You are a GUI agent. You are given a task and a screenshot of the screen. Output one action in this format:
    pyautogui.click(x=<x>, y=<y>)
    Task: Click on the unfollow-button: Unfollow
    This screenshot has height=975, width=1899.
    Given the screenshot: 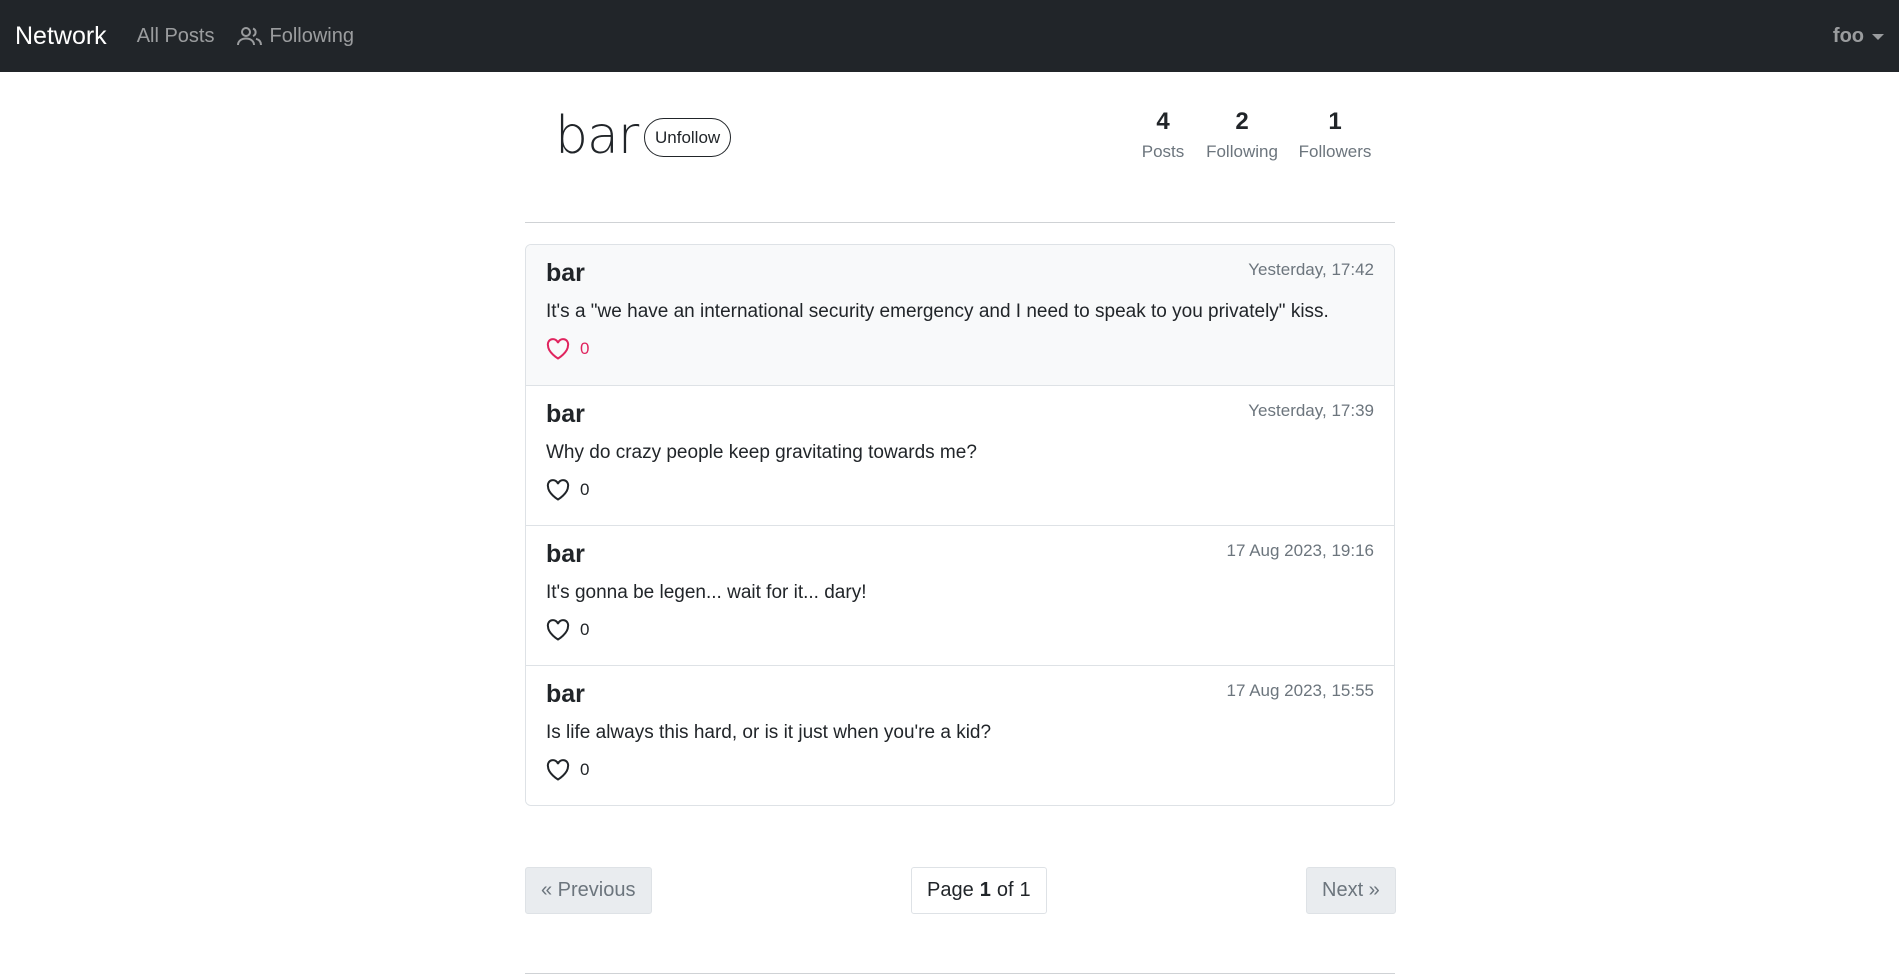 What is the action you would take?
    pyautogui.click(x=688, y=137)
    